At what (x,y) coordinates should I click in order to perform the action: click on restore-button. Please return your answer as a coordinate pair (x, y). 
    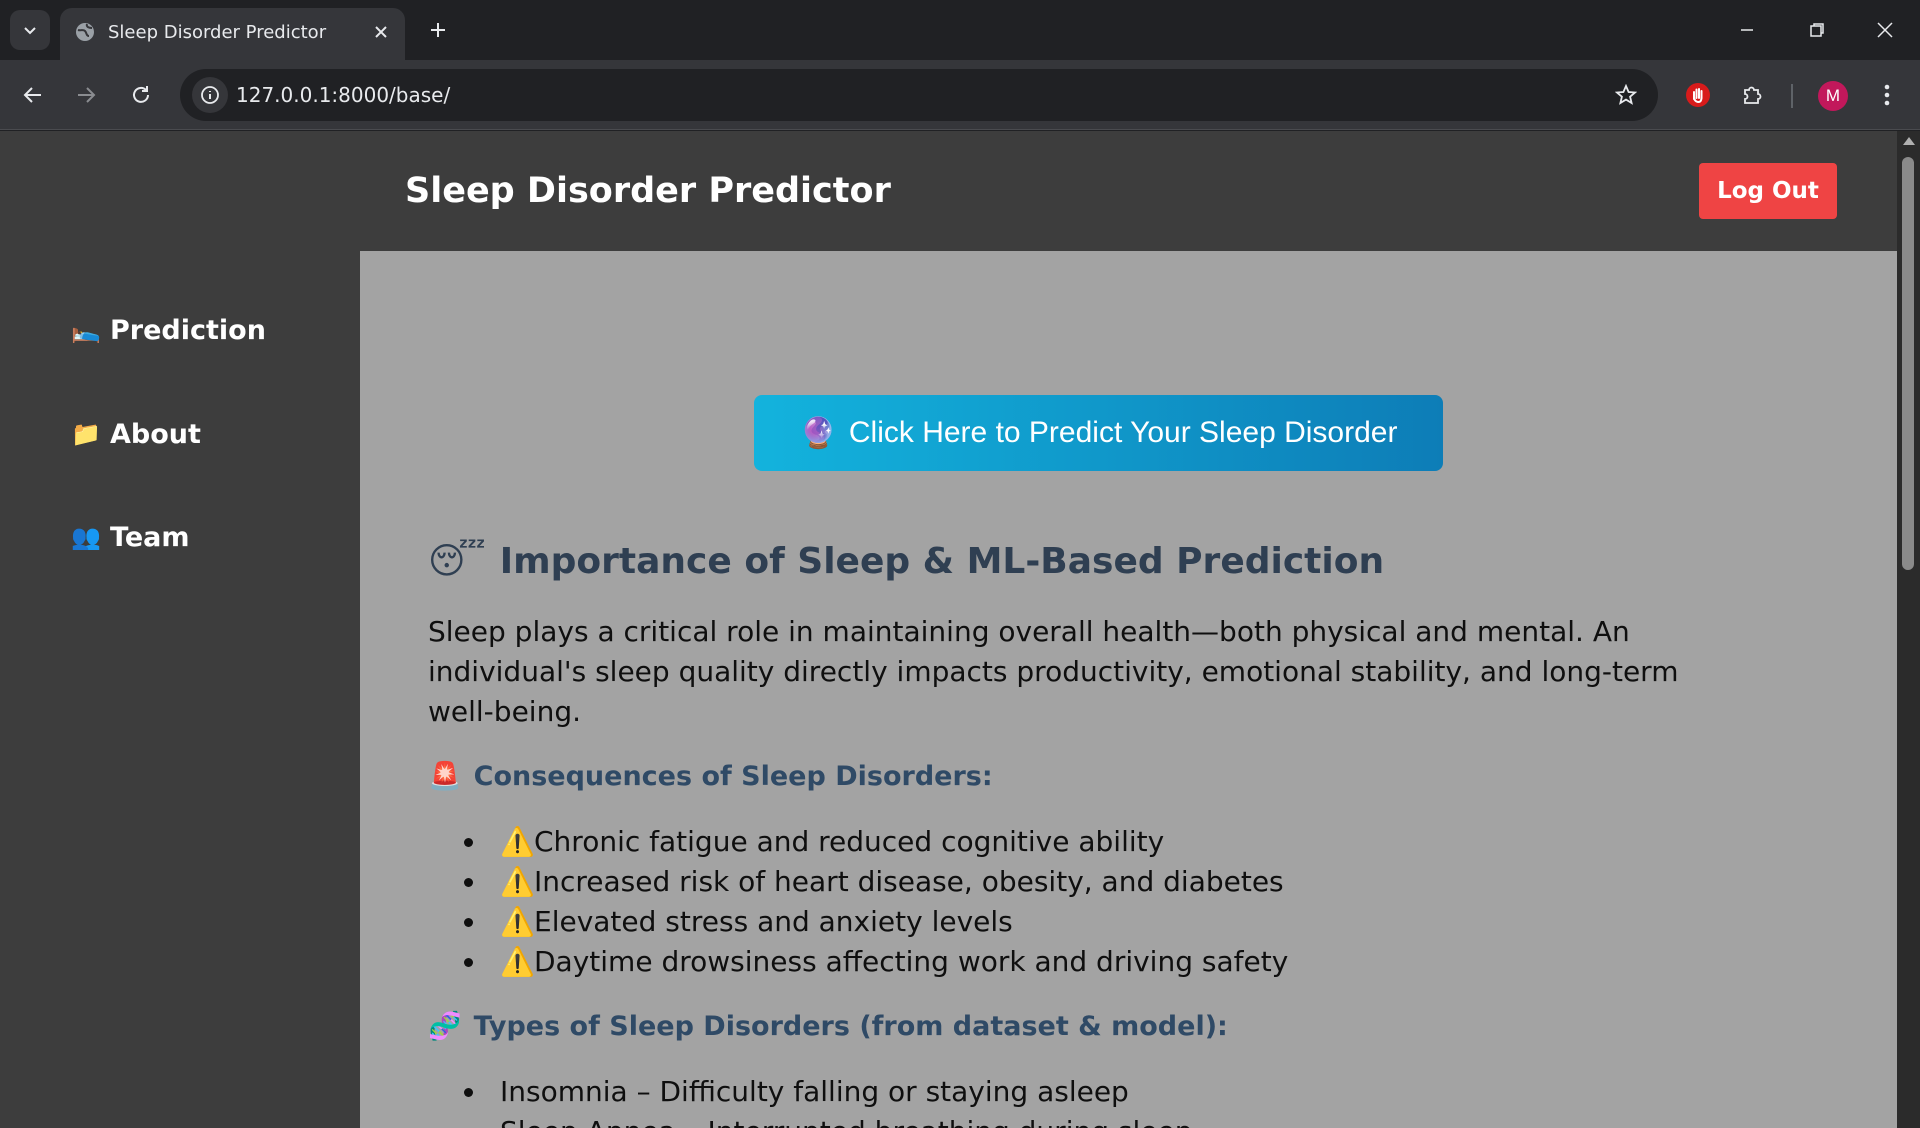
    Looking at the image, I should click on (1817, 30).